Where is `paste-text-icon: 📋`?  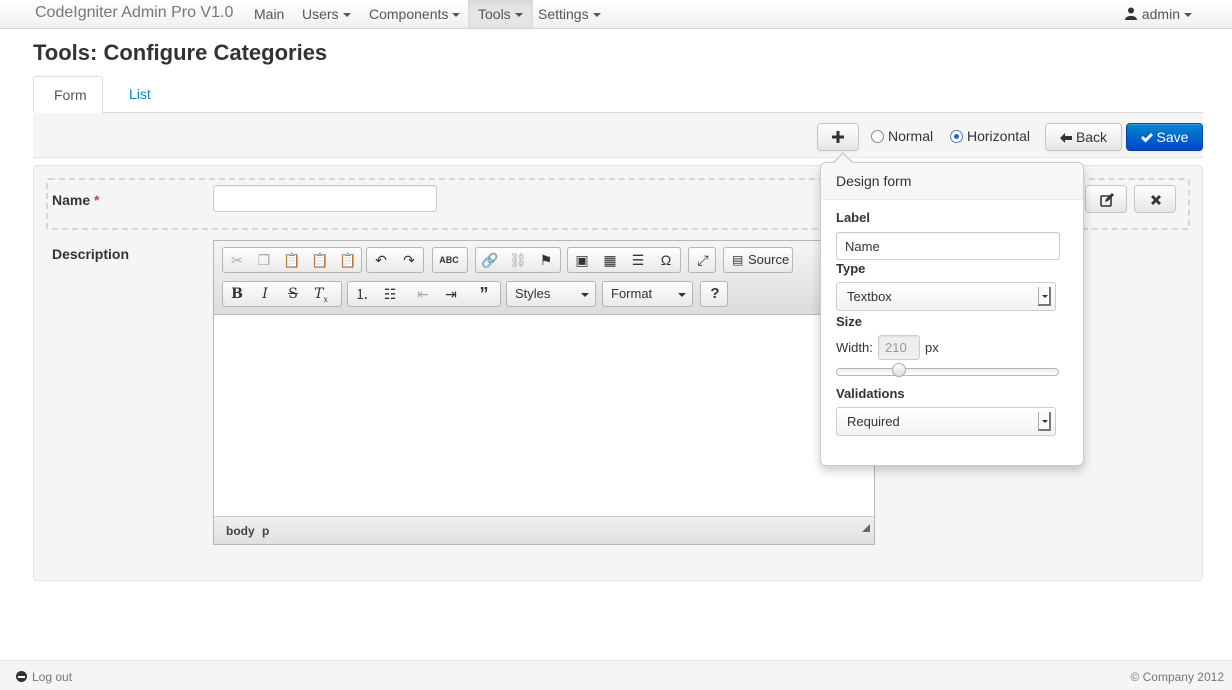
paste-text-icon: 📋 is located at coordinates (320, 260).